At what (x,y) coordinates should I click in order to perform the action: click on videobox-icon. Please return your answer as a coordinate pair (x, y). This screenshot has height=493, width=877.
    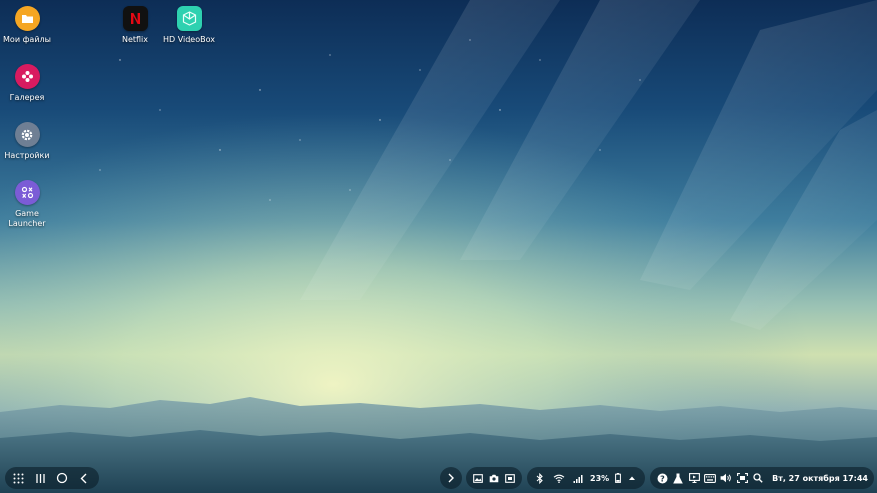
    Looking at the image, I should click on (189, 18).